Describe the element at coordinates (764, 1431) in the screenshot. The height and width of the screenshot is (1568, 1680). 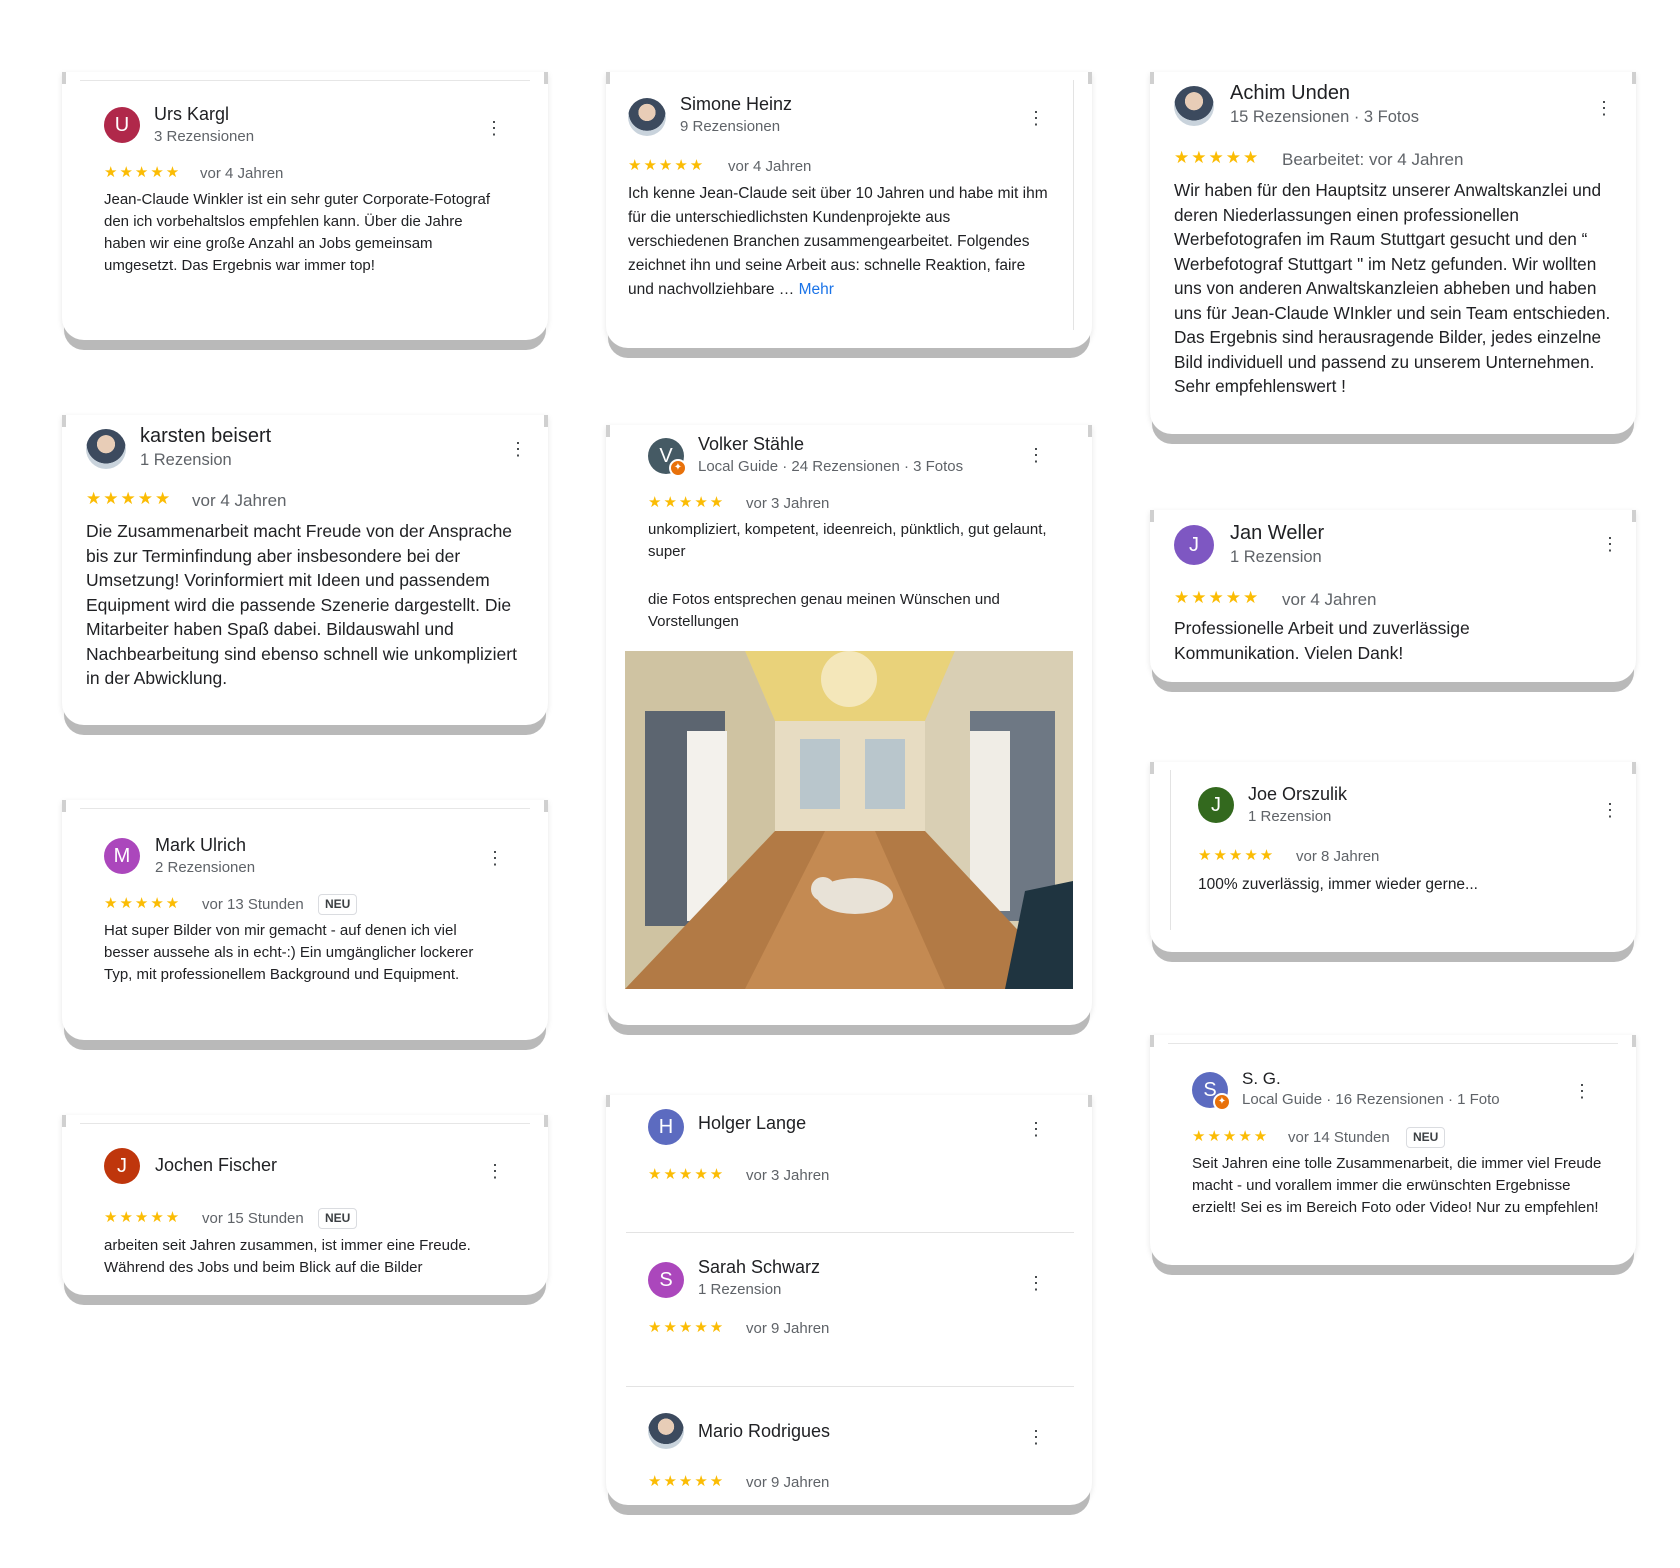
I see `reviewer-name: Mario Rodrigues` at that location.